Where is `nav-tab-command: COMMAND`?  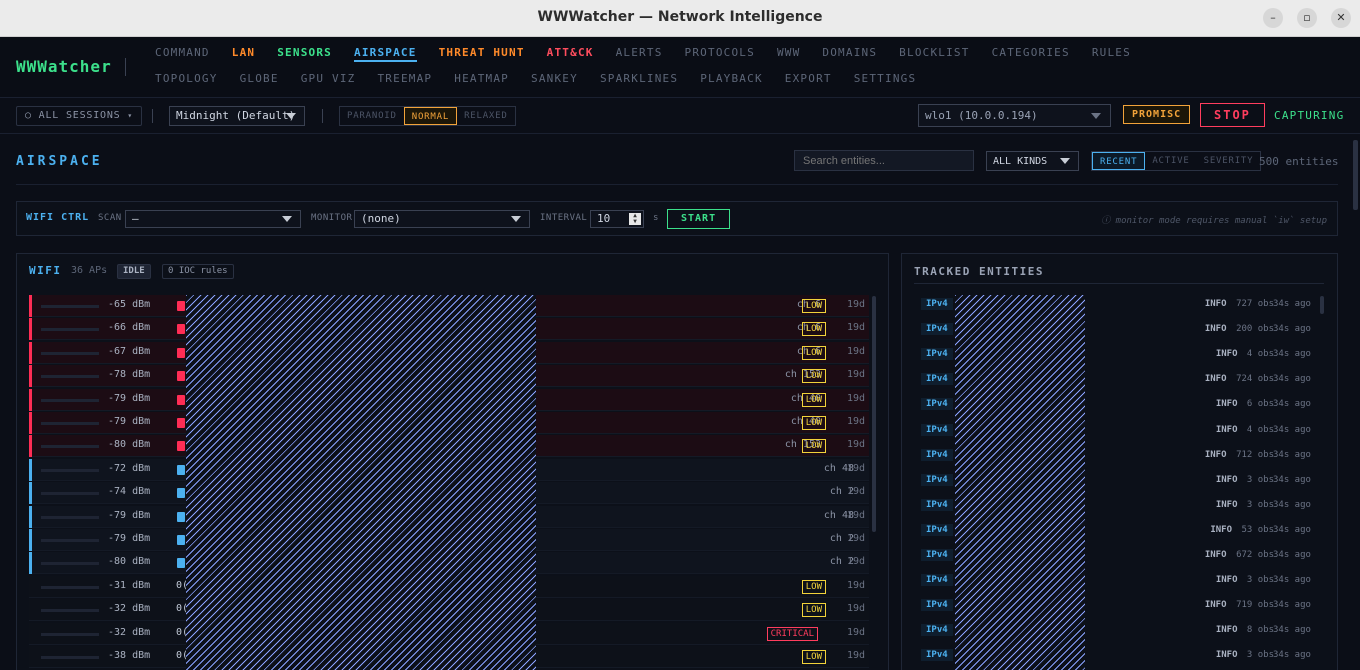 nav-tab-command: COMMAND is located at coordinates (182, 54).